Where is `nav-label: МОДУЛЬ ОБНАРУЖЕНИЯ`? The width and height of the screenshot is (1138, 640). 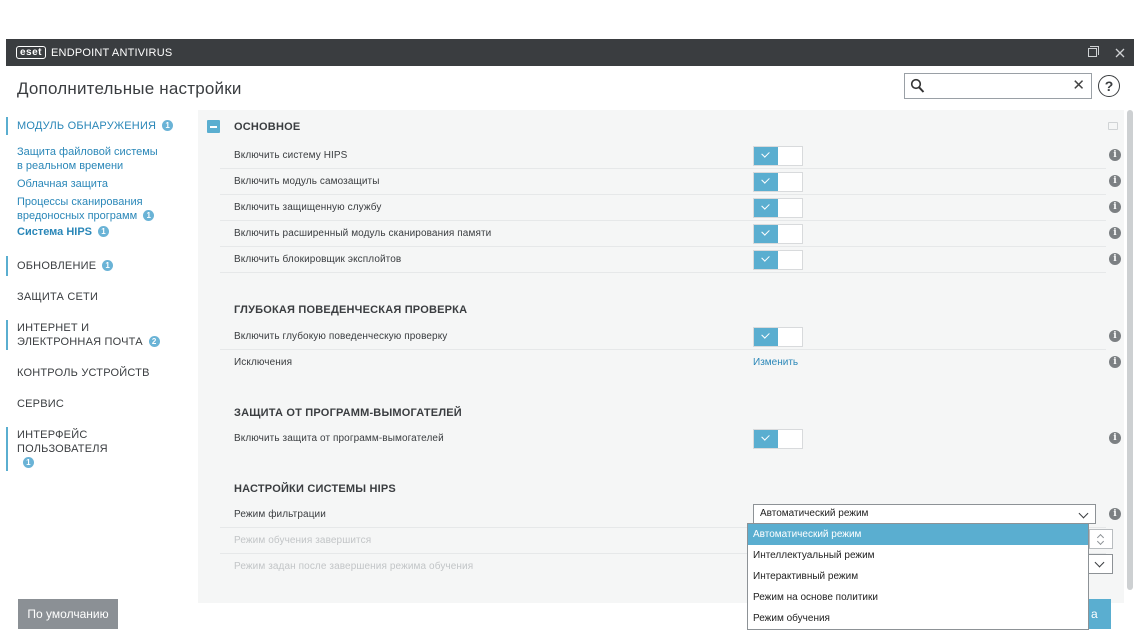 nav-label: МОДУЛЬ ОБНАРУЖЕНИЯ is located at coordinates (87, 126).